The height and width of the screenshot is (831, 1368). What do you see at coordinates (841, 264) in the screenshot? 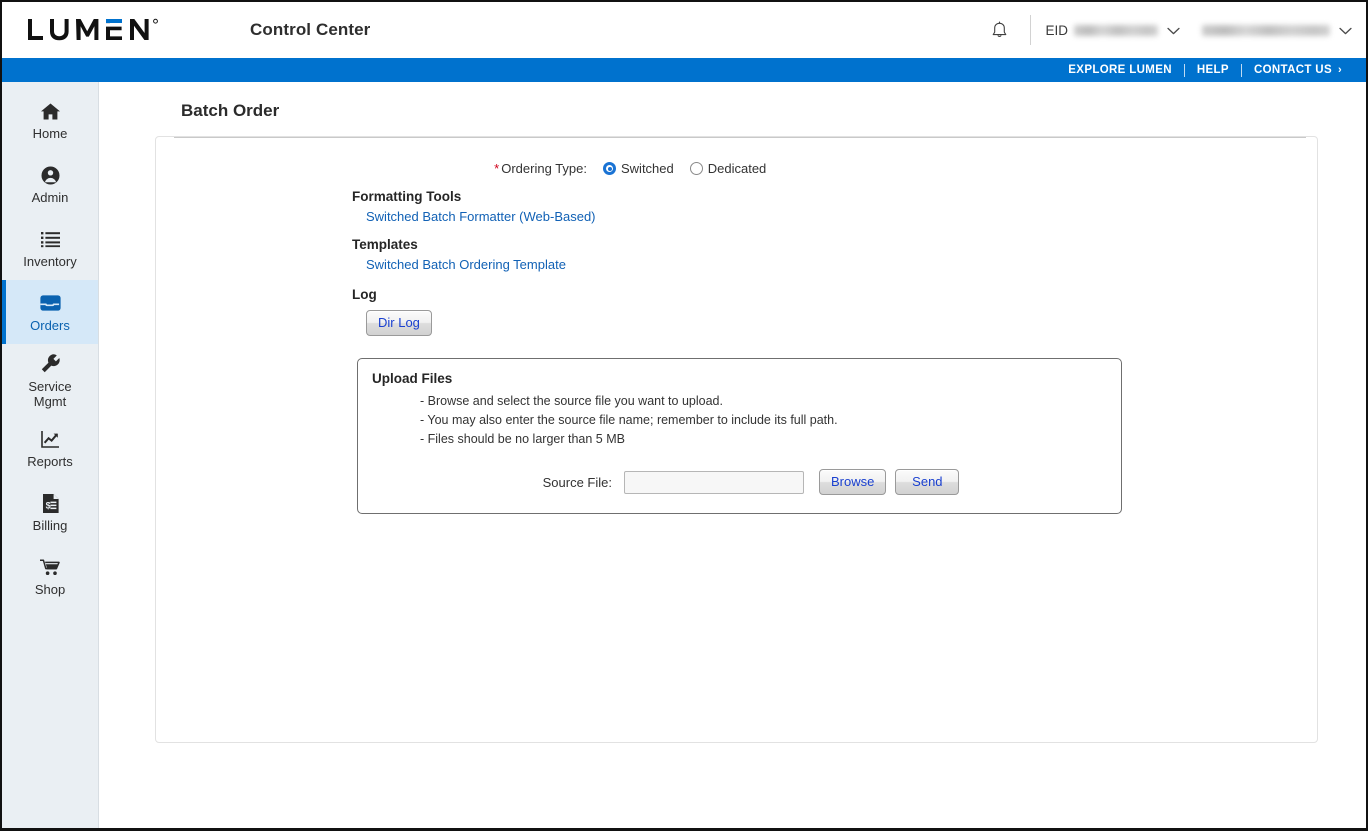
I see `switched-batch-ordering-template-link: Switched Batch Ordering Template` at bounding box center [841, 264].